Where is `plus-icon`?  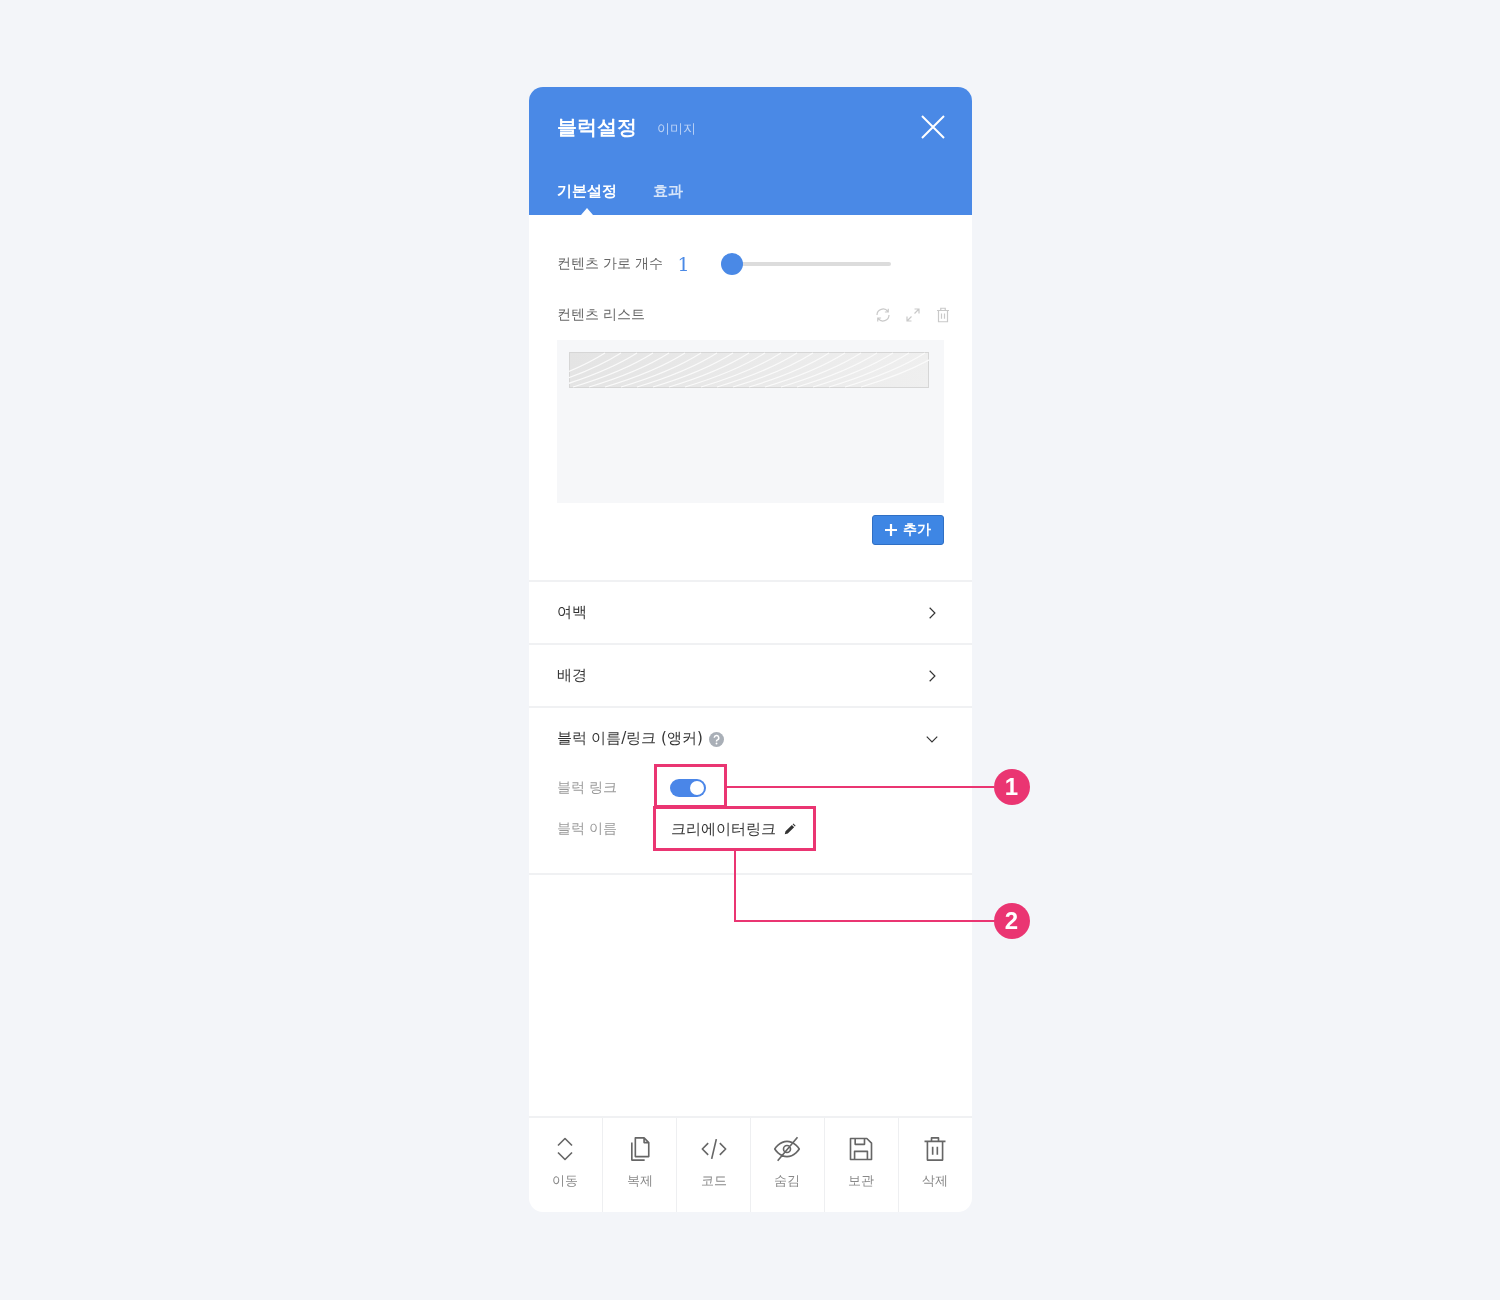
plus-icon is located at coordinates (890, 530).